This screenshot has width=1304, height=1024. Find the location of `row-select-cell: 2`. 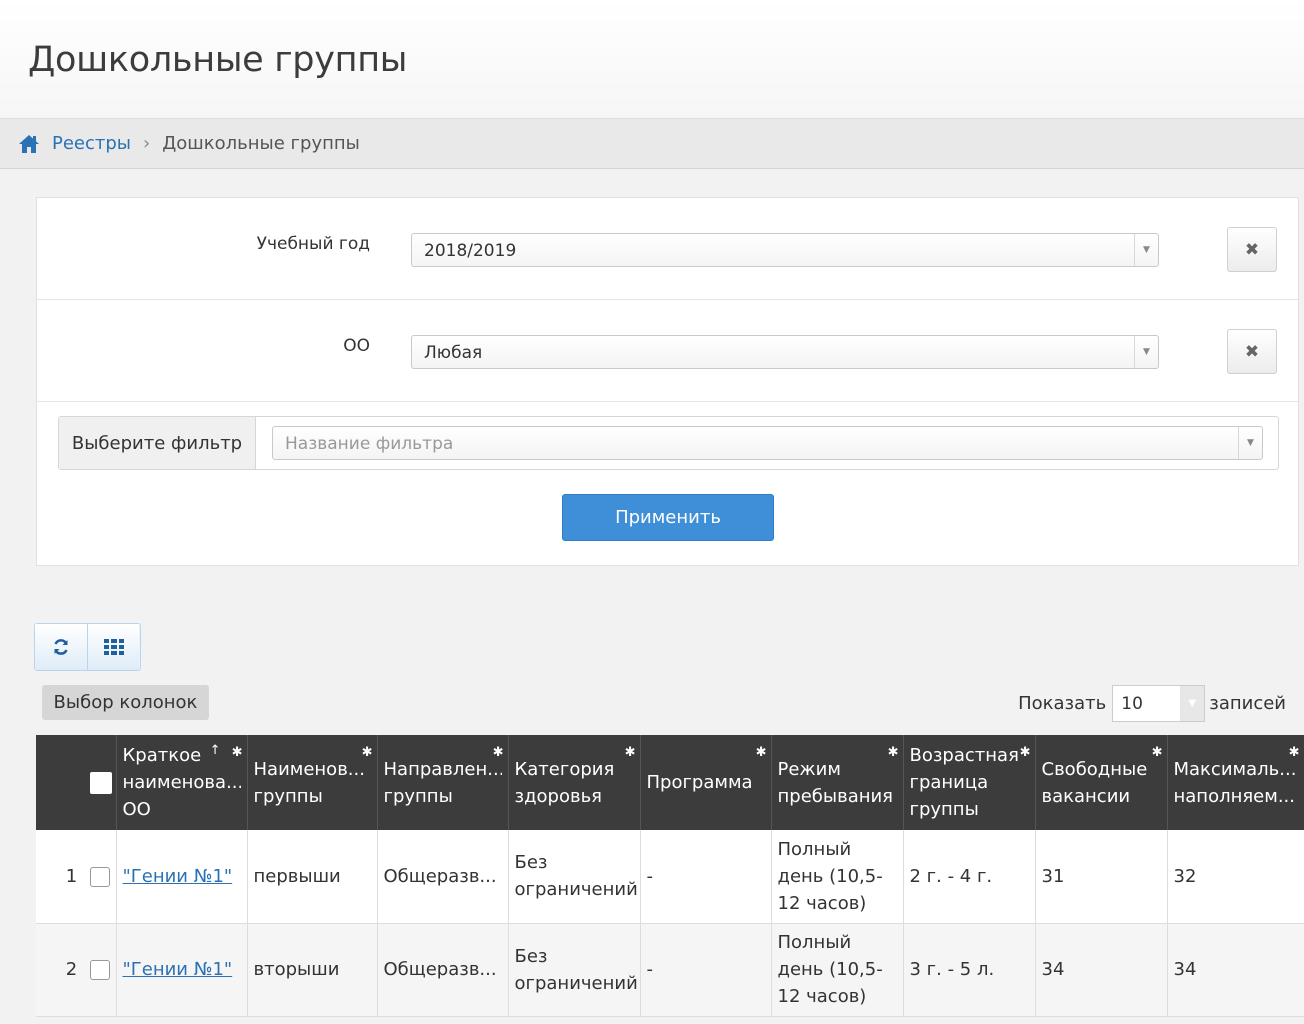

row-select-cell: 2 is located at coordinates (76, 970).